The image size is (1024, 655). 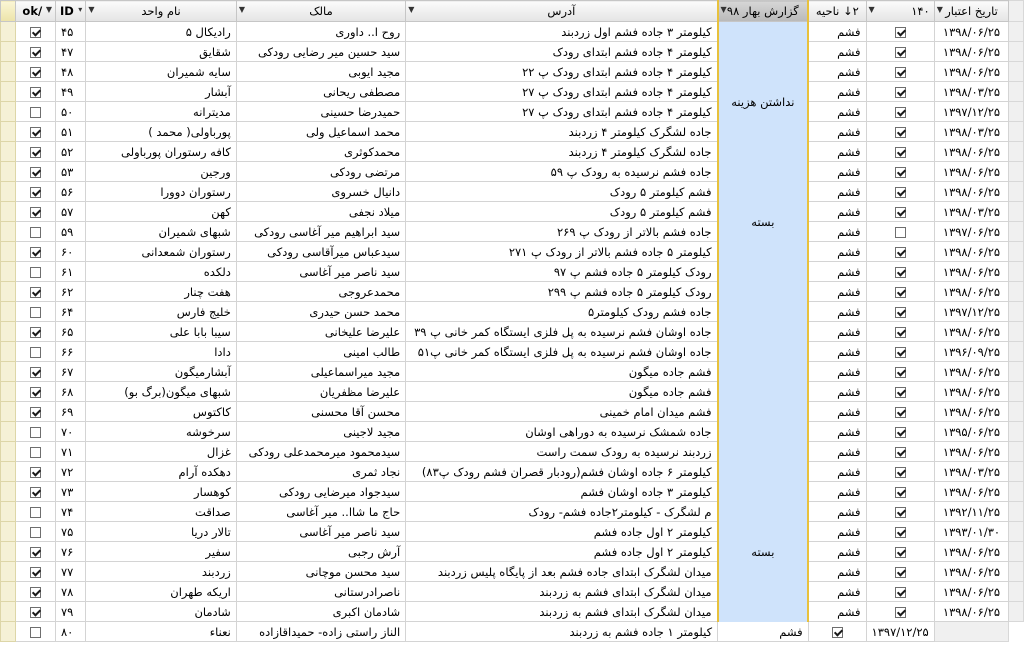 What do you see at coordinates (321, 511) in the screenshot?
I see `owner-cell: حاج ما شاا.. میر آغاسی` at bounding box center [321, 511].